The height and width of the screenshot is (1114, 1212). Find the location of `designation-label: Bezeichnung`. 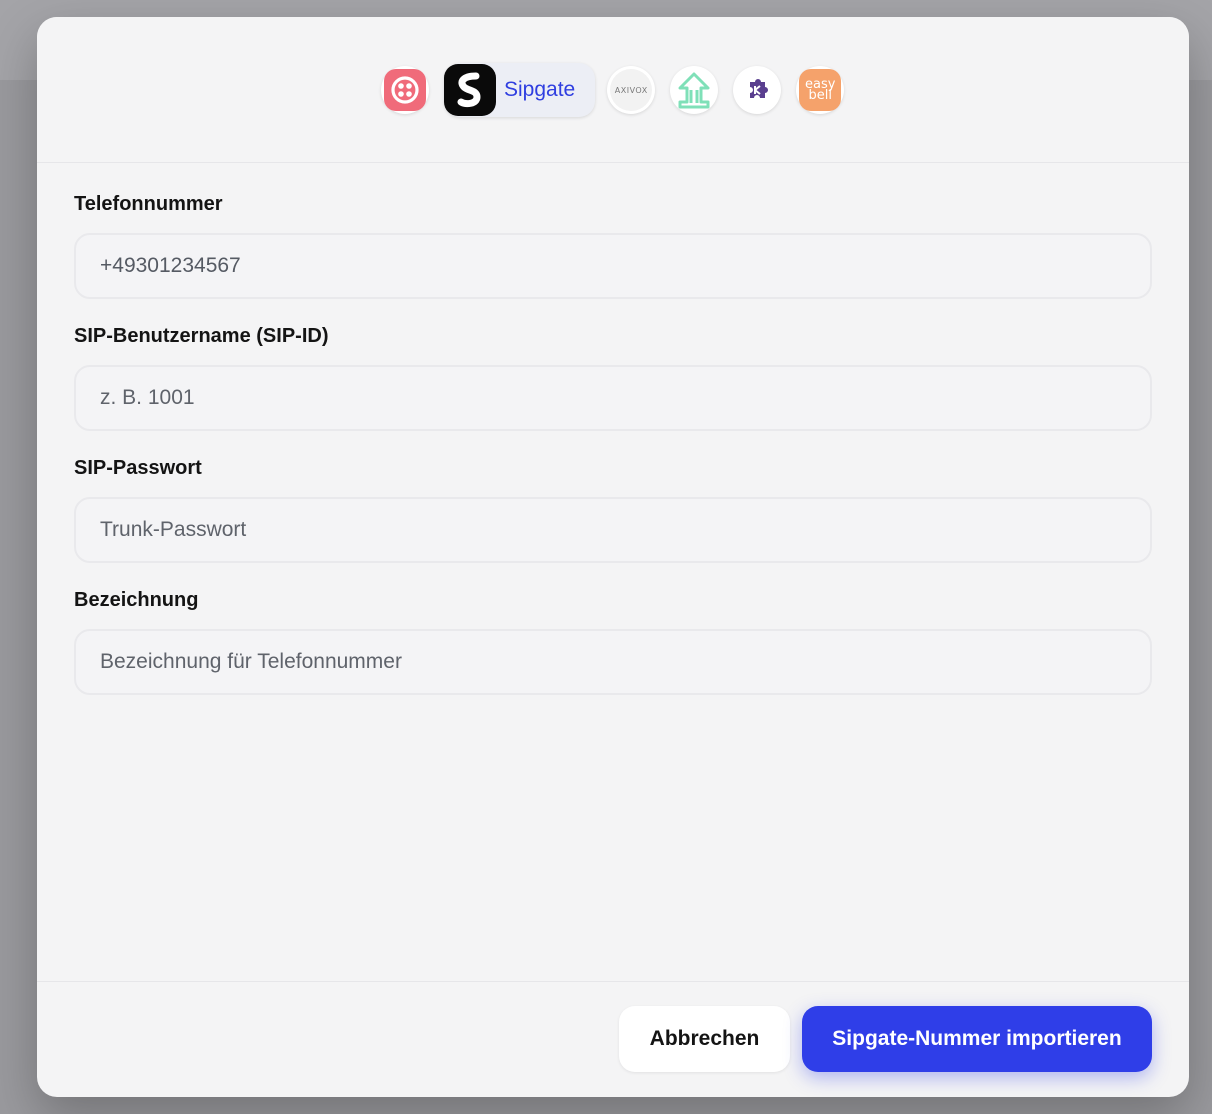

designation-label: Bezeichnung is located at coordinates (136, 600).